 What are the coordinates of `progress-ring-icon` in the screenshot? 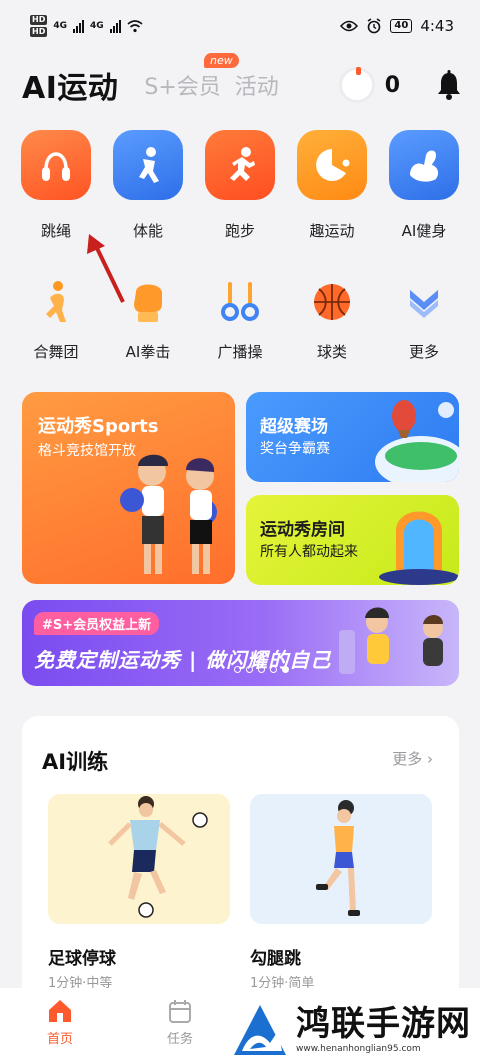 It's located at (356, 85).